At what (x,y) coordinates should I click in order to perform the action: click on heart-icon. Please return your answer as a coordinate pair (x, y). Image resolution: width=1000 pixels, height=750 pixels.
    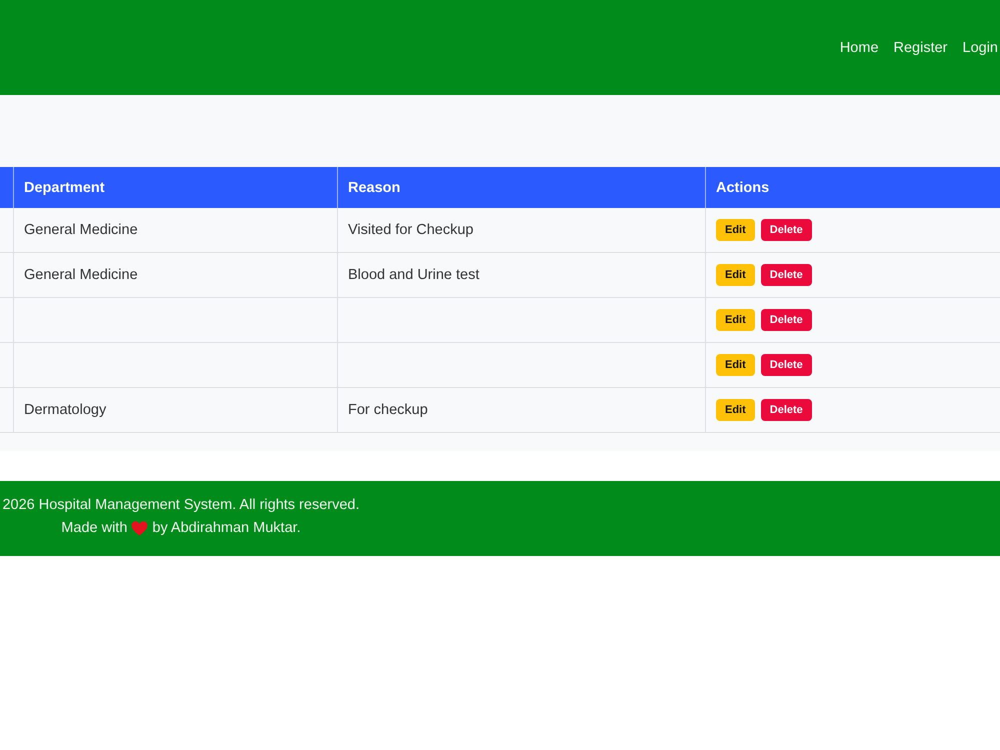
    Looking at the image, I should click on (139, 528).